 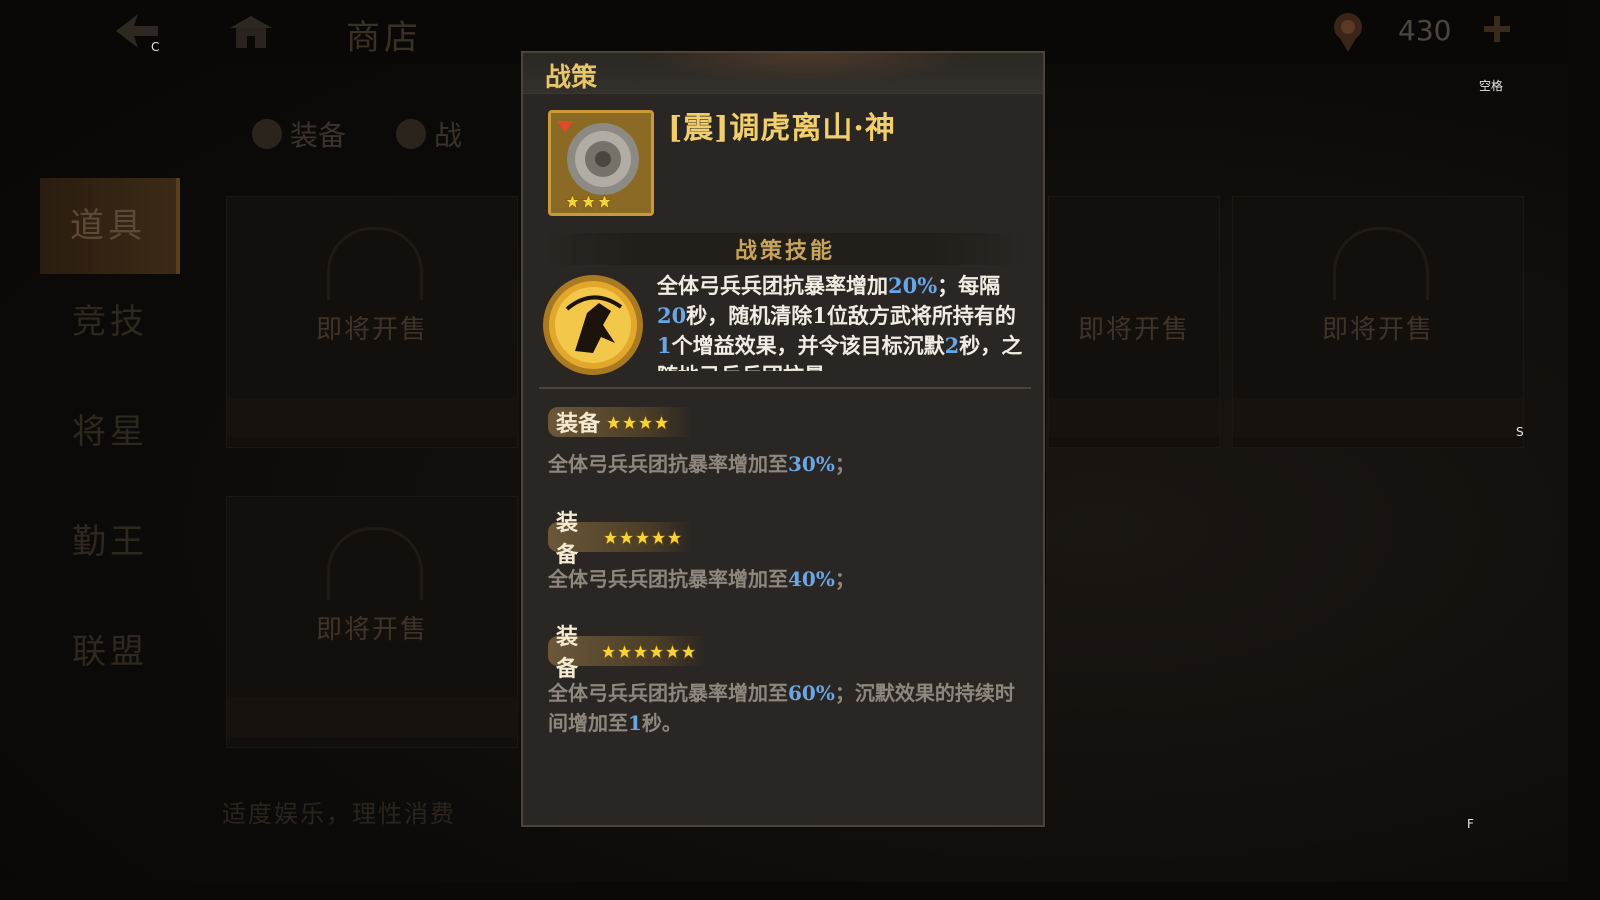 I want to click on footer-note: 适度娱乐，理性消费, so click(x=339, y=814).